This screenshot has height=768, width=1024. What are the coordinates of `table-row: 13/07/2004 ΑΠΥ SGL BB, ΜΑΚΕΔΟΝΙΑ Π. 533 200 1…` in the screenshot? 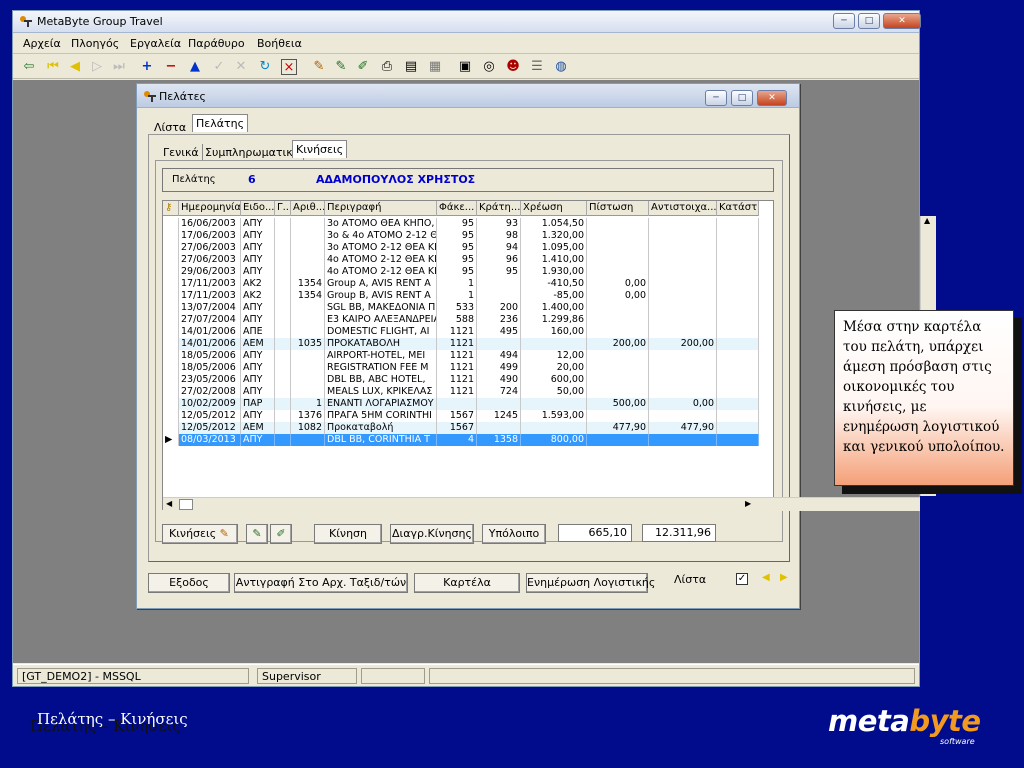 It's located at (461, 308).